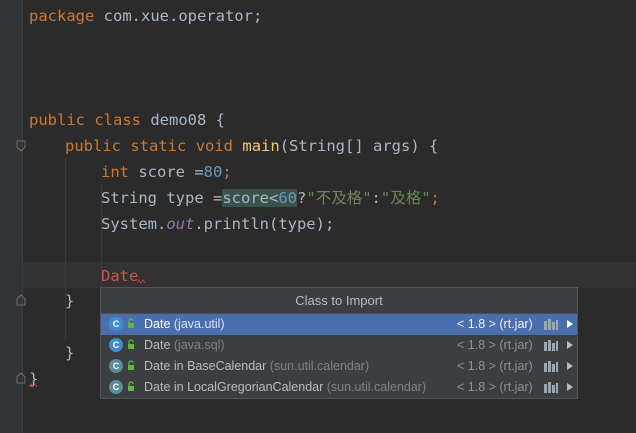  I want to click on keyword: void, so click(214, 146).